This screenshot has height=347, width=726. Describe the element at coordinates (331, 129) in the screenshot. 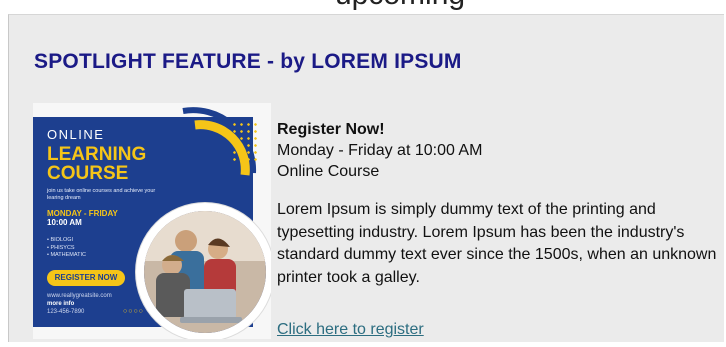

I see `register-heading: Register Now!` at that location.